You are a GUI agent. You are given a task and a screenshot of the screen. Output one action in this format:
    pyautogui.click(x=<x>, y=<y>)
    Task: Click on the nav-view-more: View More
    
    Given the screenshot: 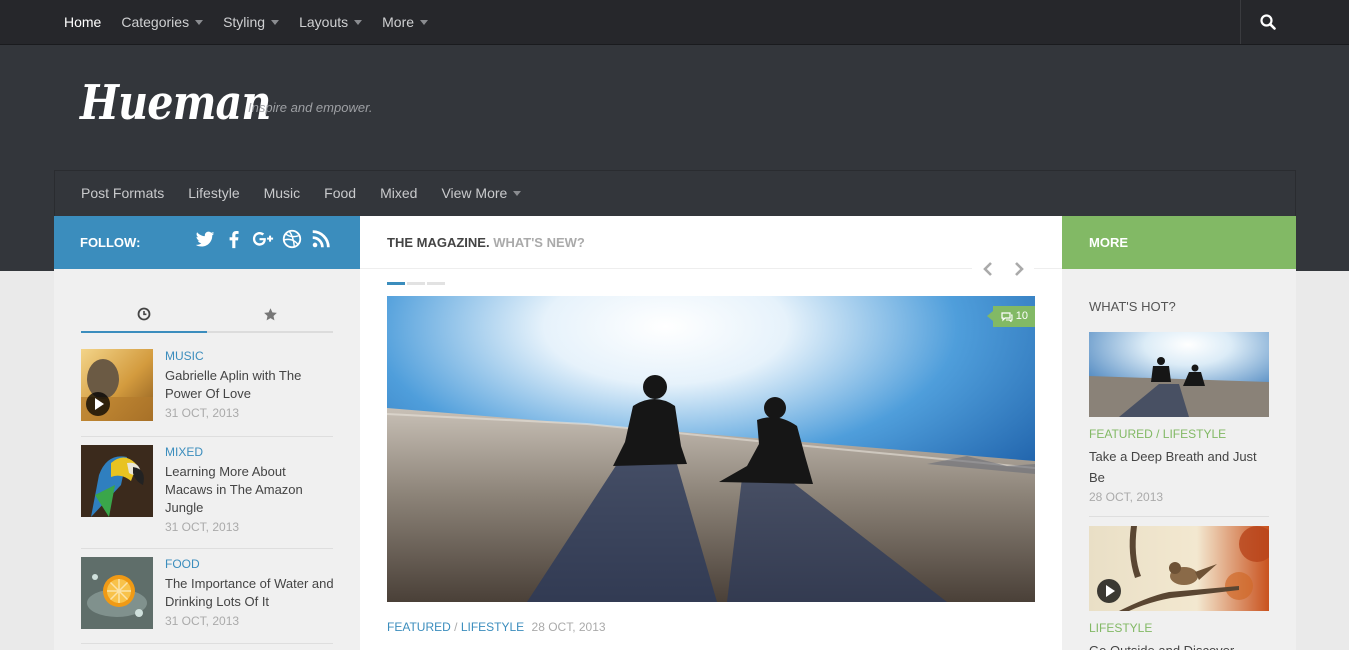 What is the action you would take?
    pyautogui.click(x=481, y=193)
    